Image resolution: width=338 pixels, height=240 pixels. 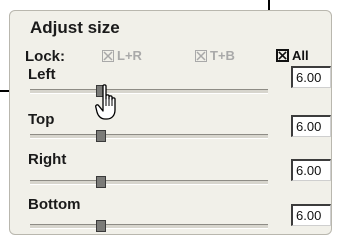 I want to click on slider-right-track, so click(x=149, y=182).